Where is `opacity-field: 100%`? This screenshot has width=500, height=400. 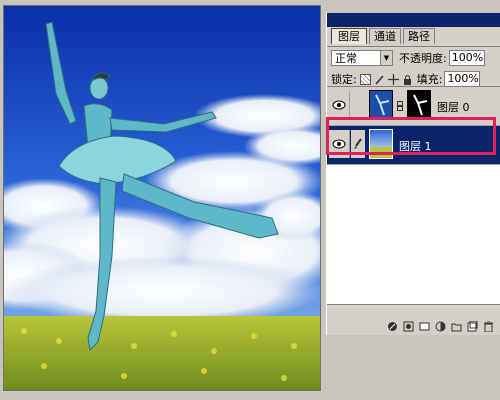 opacity-field: 100% is located at coordinates (466, 58).